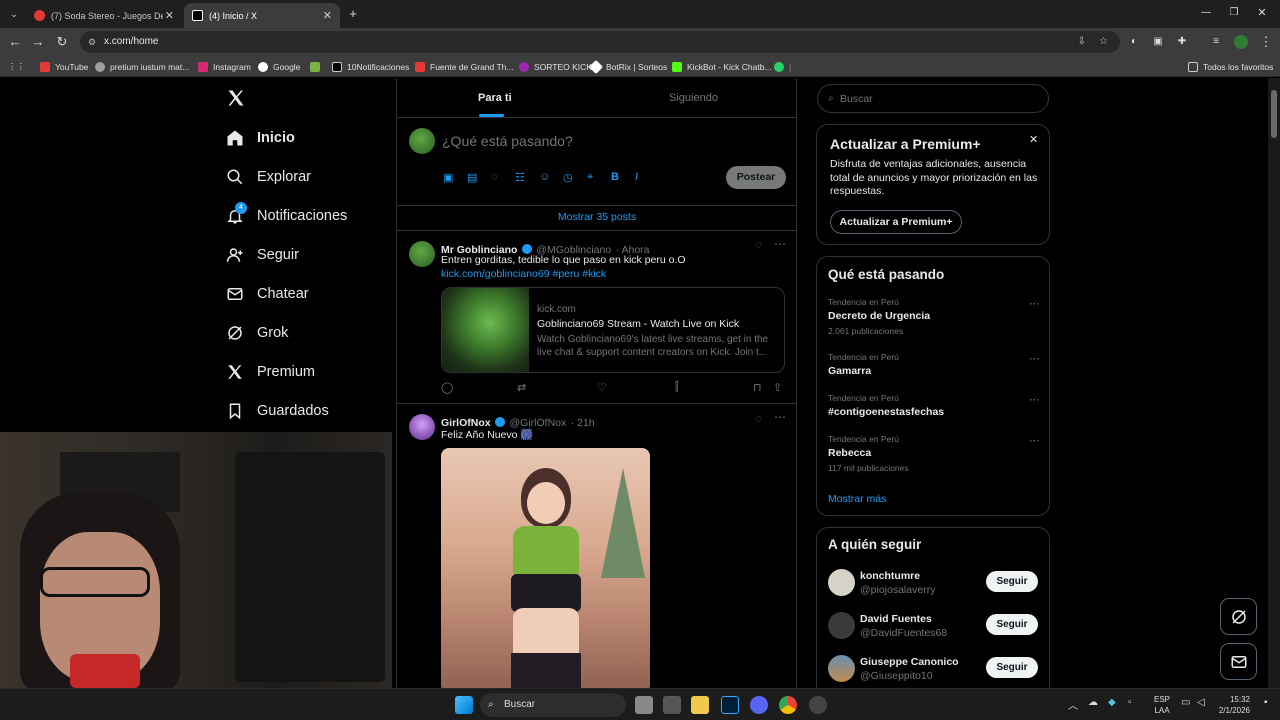 Image resolution: width=1280 pixels, height=720 pixels. I want to click on tray-icon: ▫, so click(1130, 702).